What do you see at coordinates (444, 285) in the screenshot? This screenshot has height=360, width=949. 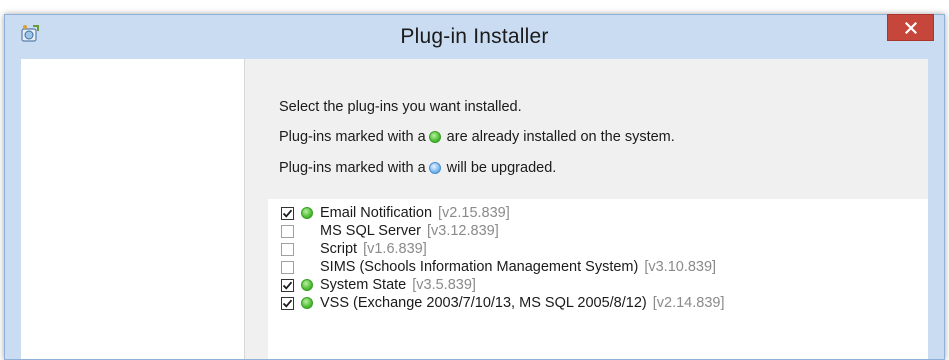 I see `plugin-version: [v3.5.839]` at bounding box center [444, 285].